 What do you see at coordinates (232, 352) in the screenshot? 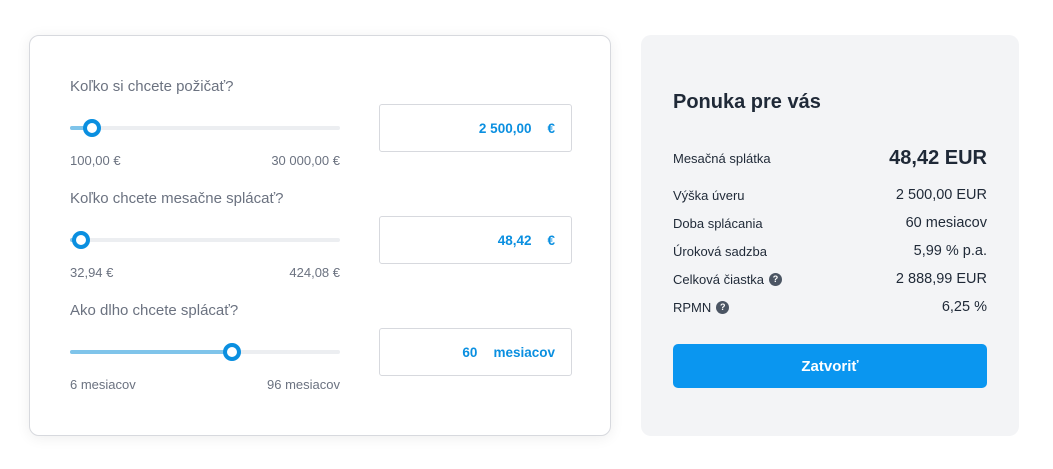
I see `duration-slider-thumb` at bounding box center [232, 352].